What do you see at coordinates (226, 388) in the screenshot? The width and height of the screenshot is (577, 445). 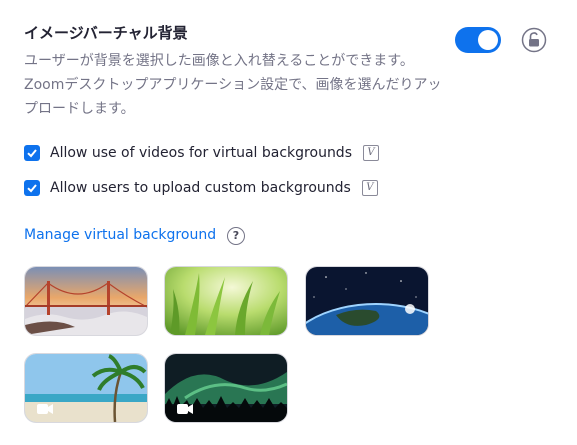 I see `background-thumb-aurora` at bounding box center [226, 388].